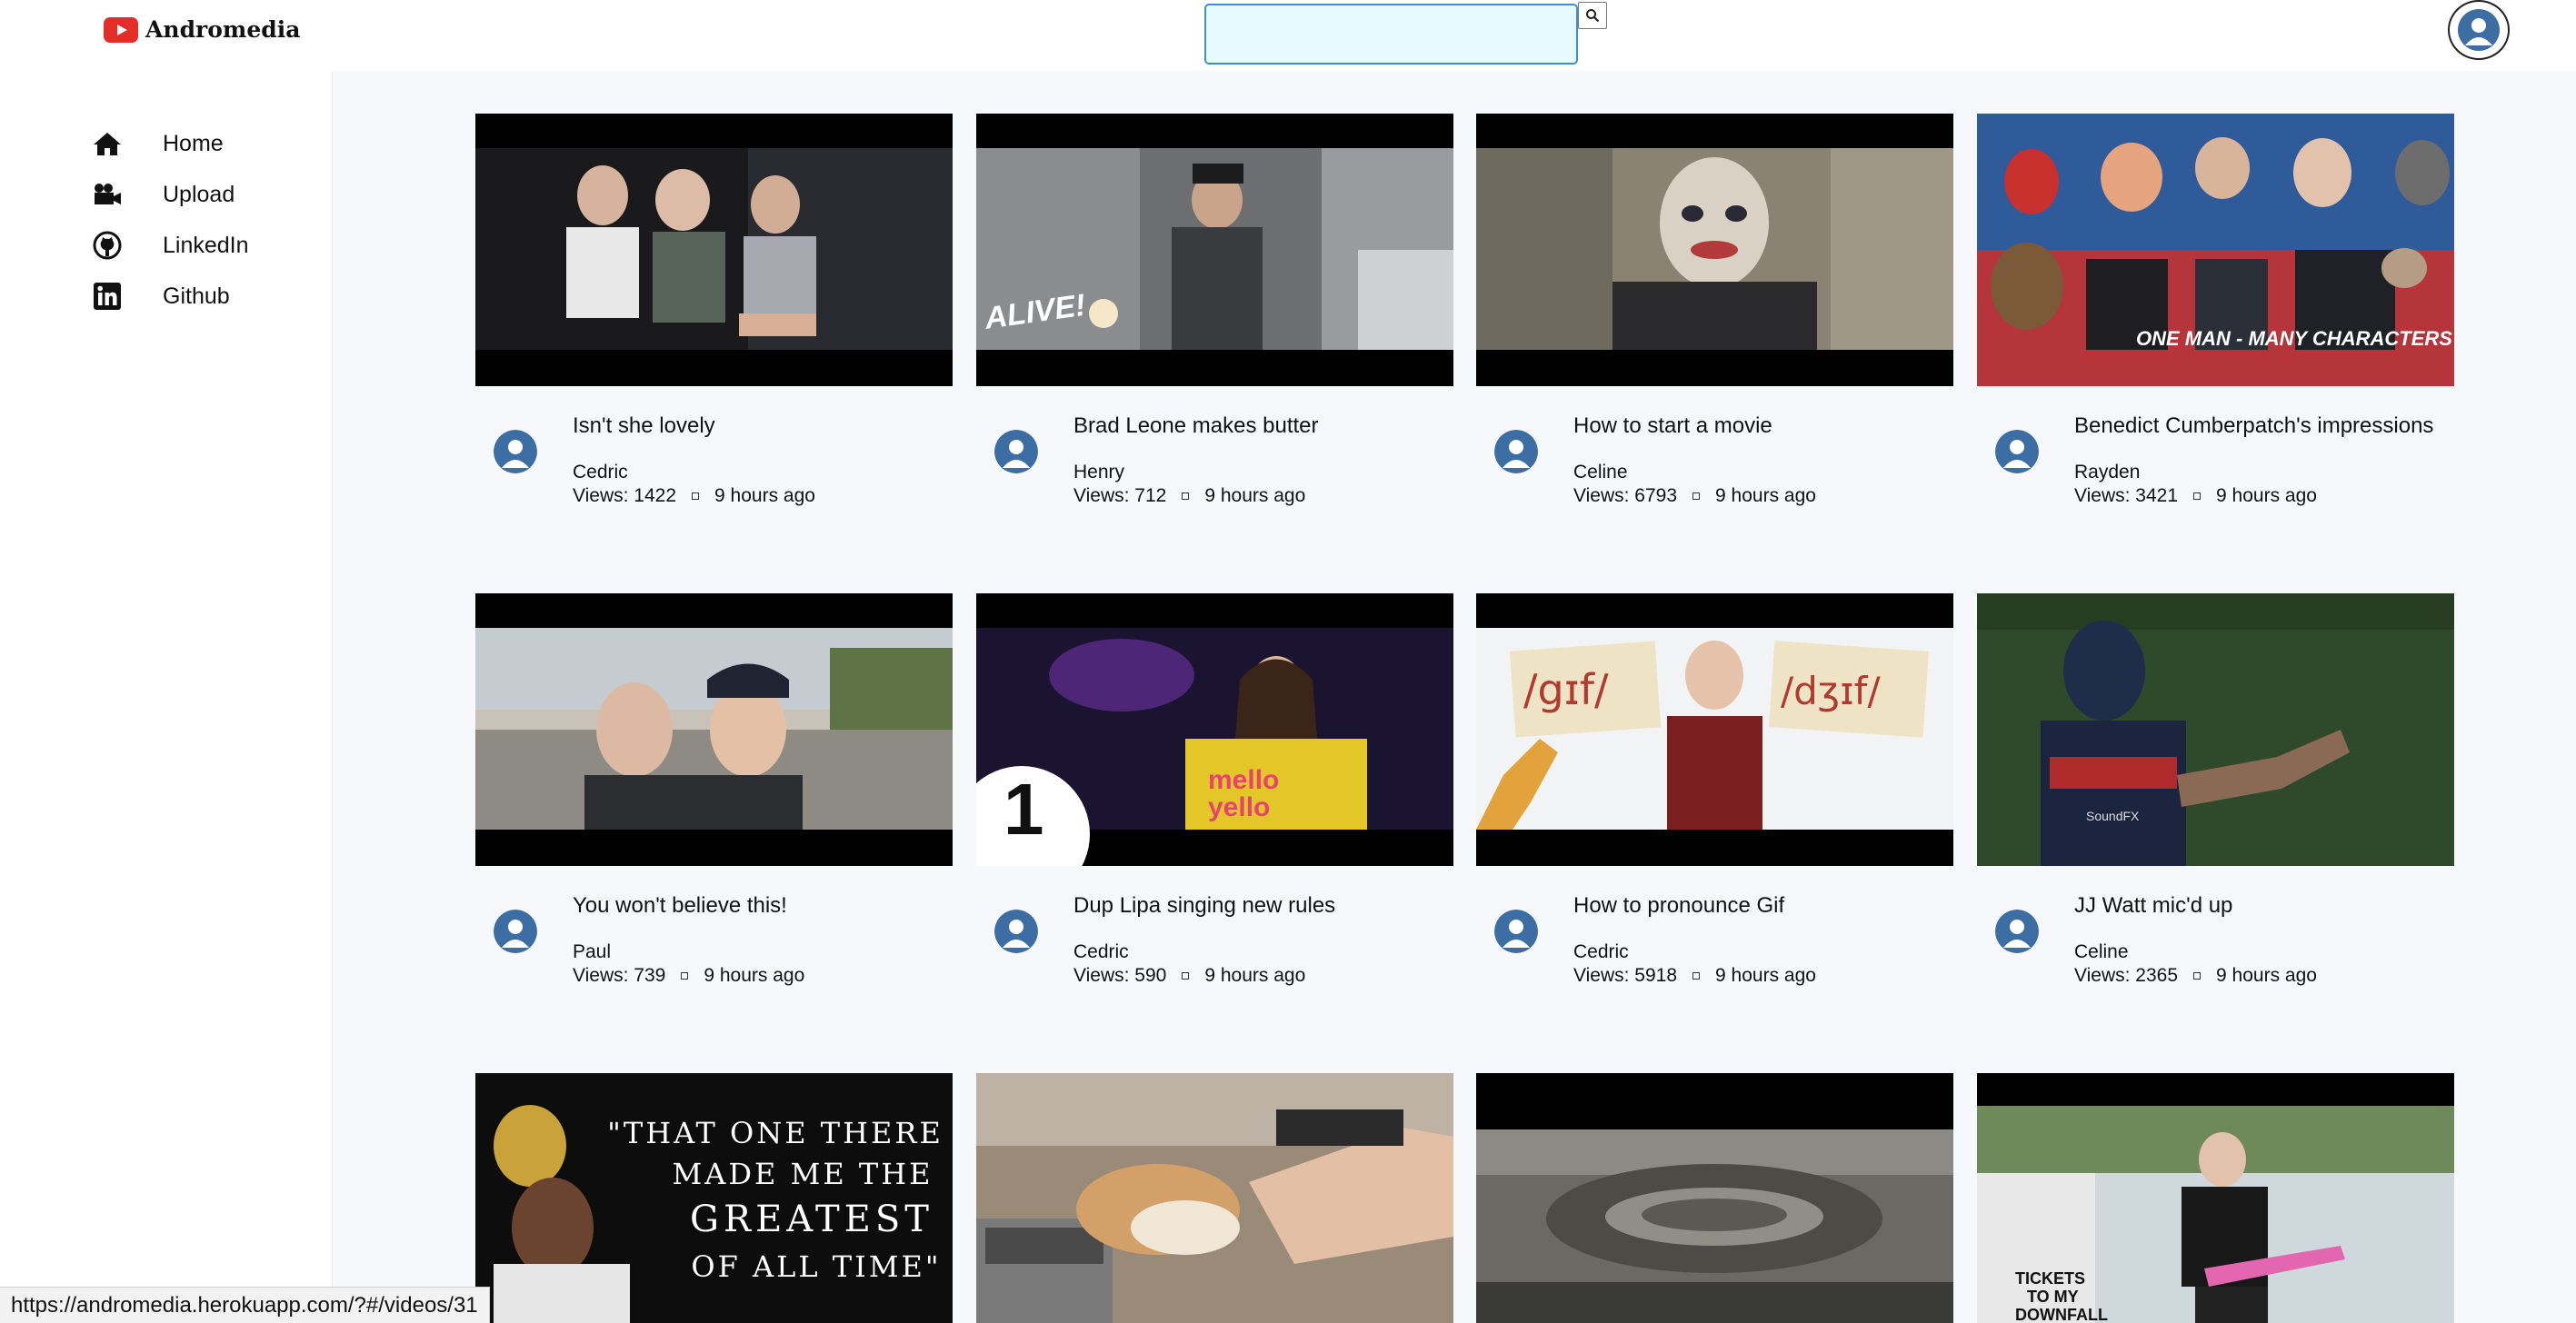 Image resolution: width=2576 pixels, height=1323 pixels. Describe the element at coordinates (193, 143) in the screenshot. I see `sidebar-item-label: Home` at that location.